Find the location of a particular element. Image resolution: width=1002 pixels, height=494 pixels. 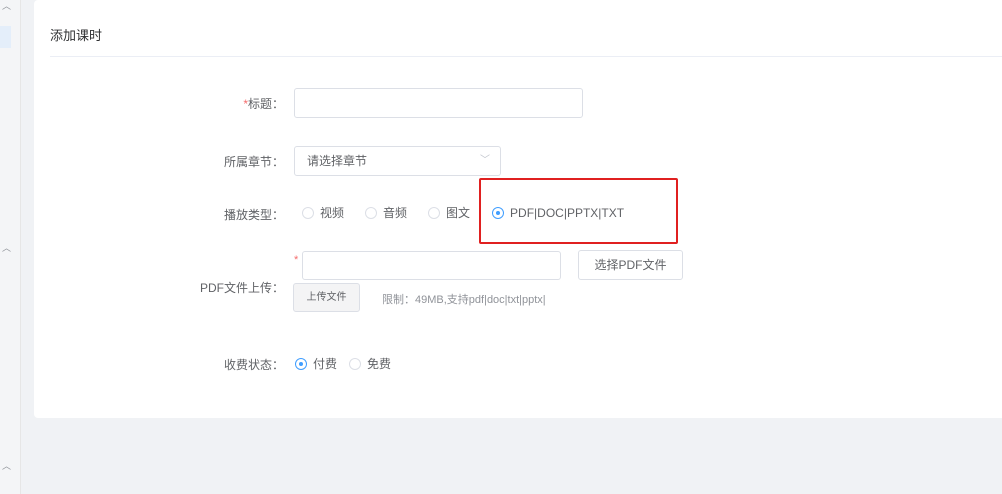

sidebar-active-item is located at coordinates (5, 37).